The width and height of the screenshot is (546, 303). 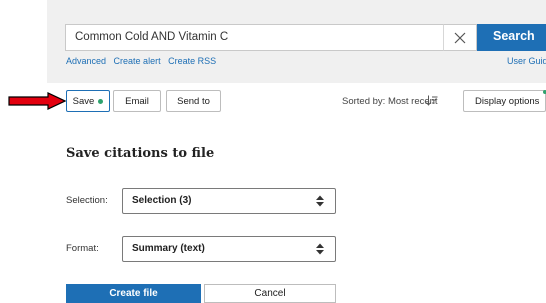 I want to click on display-options-label: Display options, so click(x=507, y=101).